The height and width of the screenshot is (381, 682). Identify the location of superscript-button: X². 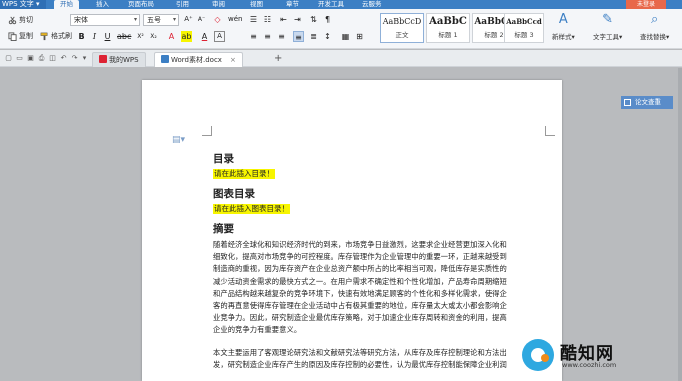
(140, 36).